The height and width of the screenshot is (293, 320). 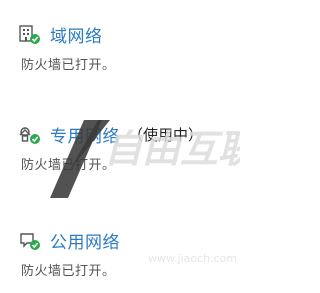 I want to click on domain-network-status: 防火墙已打开。, so click(x=68, y=65).